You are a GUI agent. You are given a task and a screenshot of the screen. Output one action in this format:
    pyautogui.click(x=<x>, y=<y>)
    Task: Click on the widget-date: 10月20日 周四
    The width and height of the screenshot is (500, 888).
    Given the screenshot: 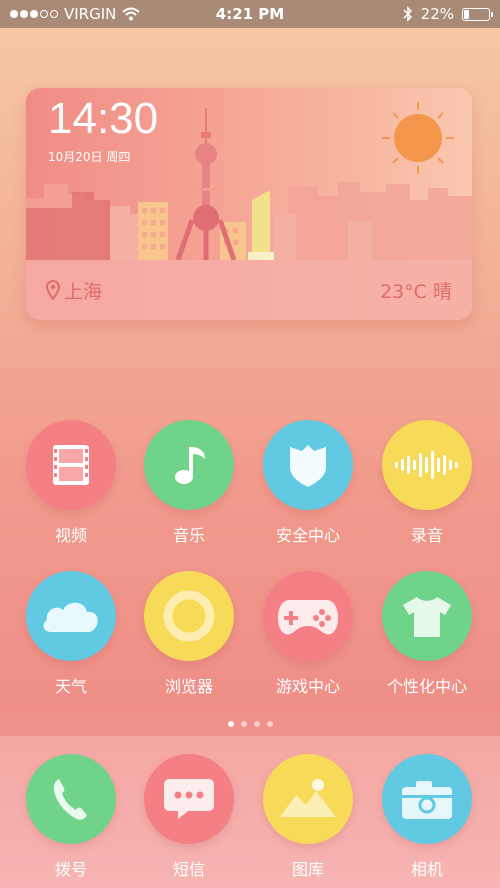 What is the action you would take?
    pyautogui.click(x=89, y=157)
    